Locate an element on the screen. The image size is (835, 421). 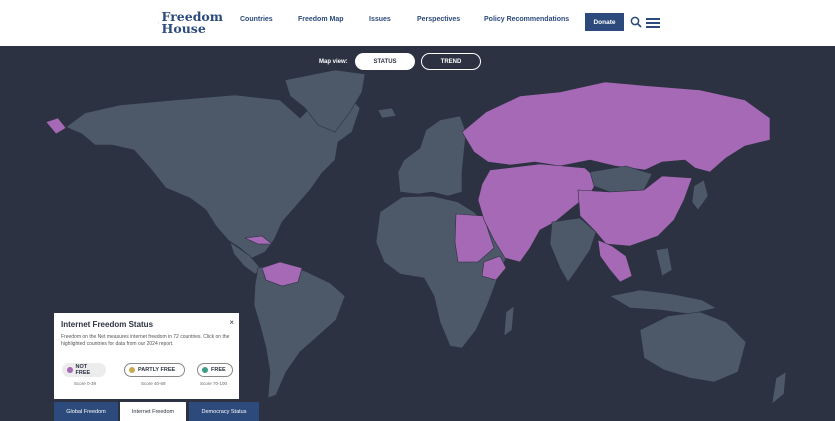
status-view-toggle: STATUS is located at coordinates (385, 61).